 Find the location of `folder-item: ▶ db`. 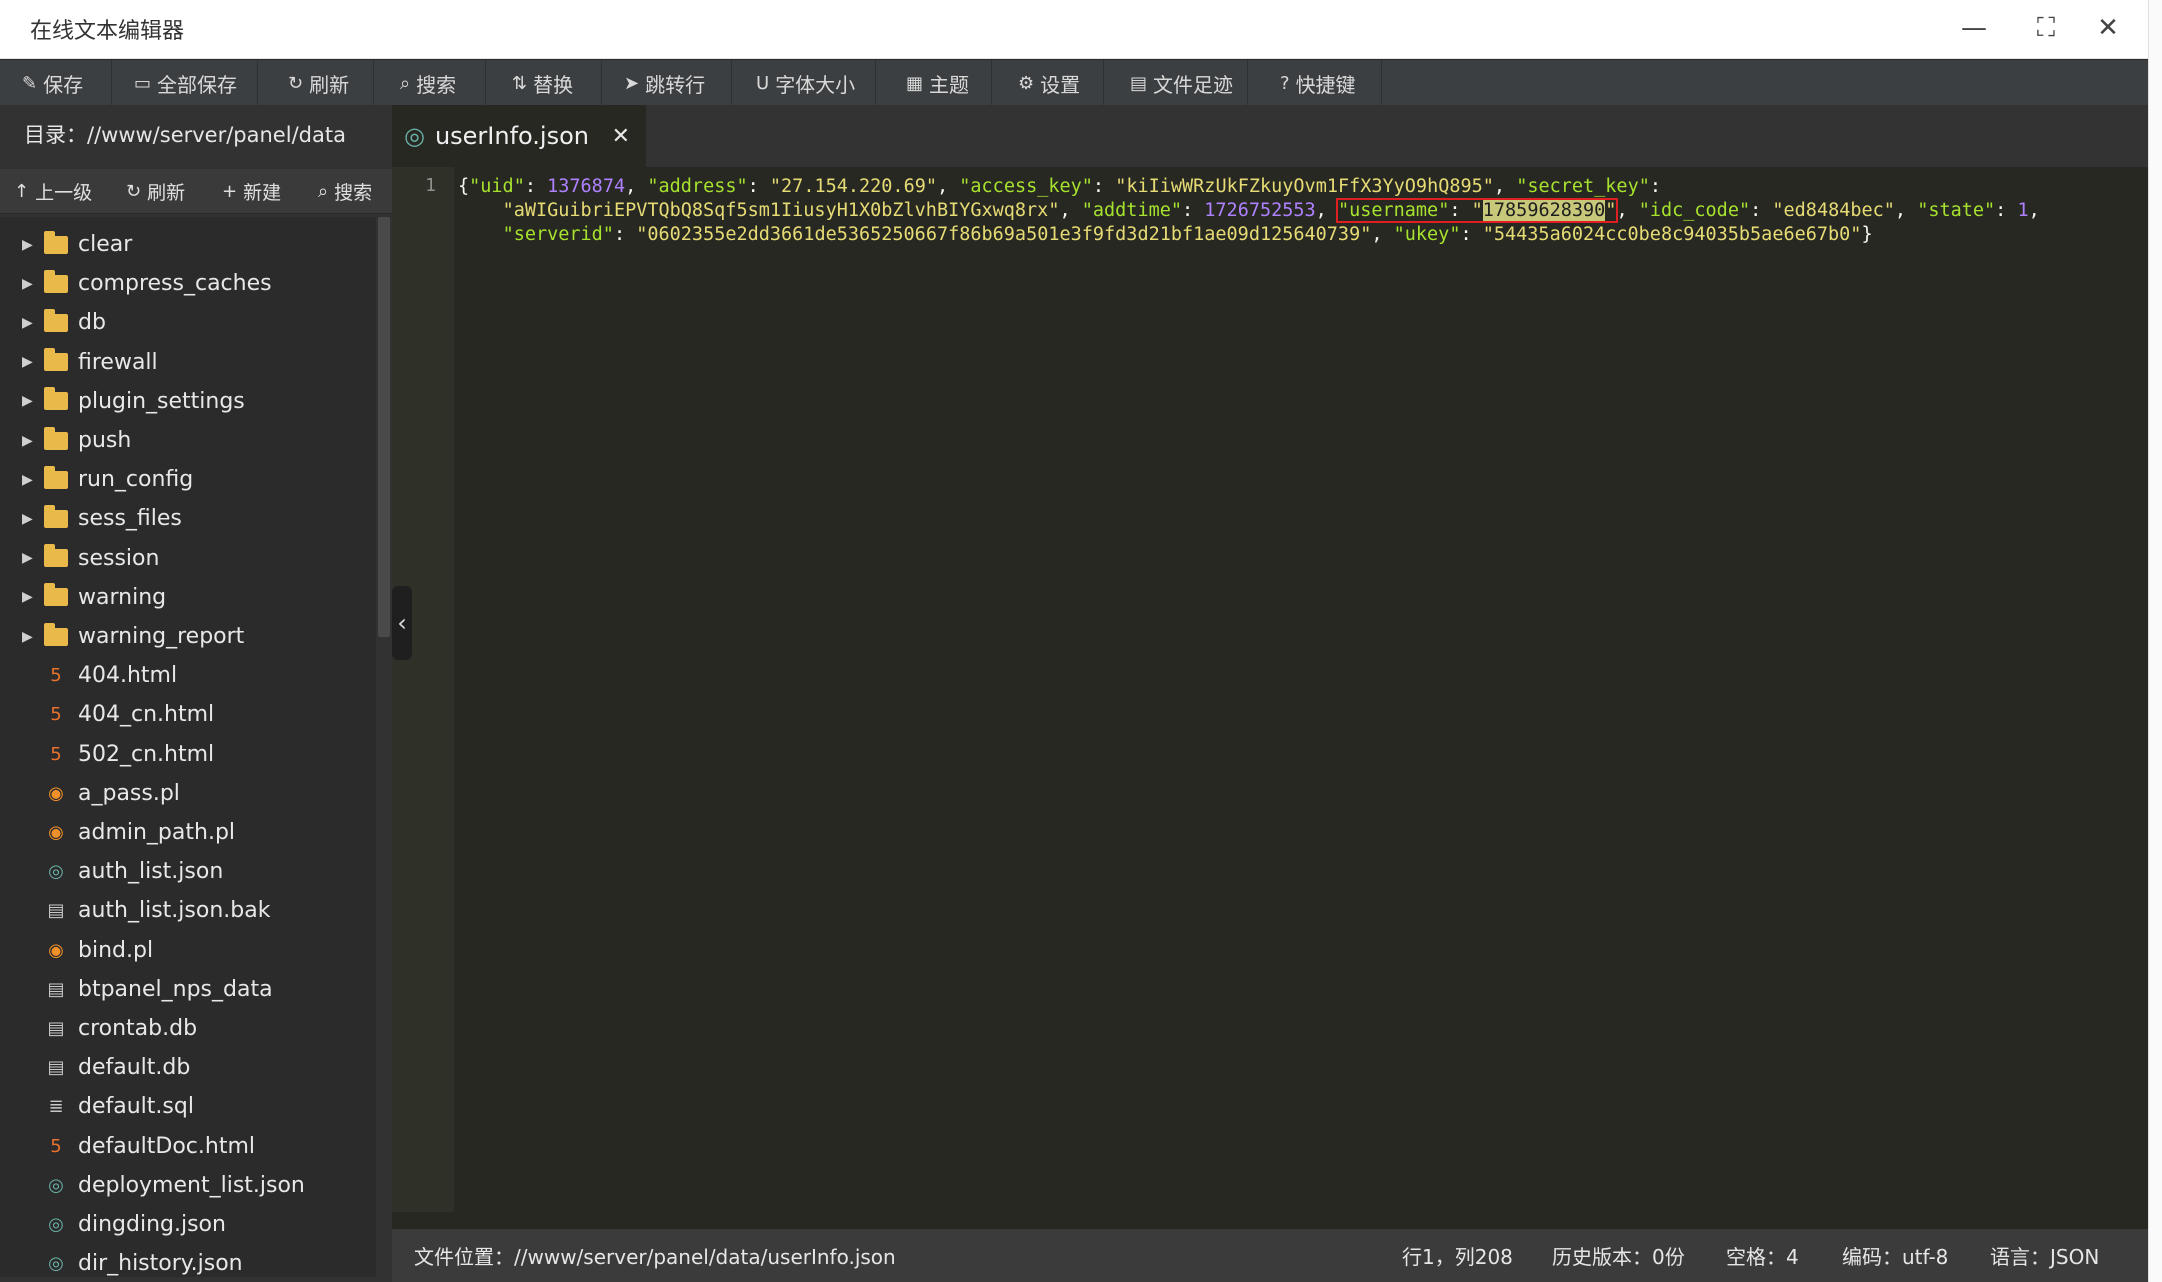

folder-item: ▶ db is located at coordinates (188, 322).